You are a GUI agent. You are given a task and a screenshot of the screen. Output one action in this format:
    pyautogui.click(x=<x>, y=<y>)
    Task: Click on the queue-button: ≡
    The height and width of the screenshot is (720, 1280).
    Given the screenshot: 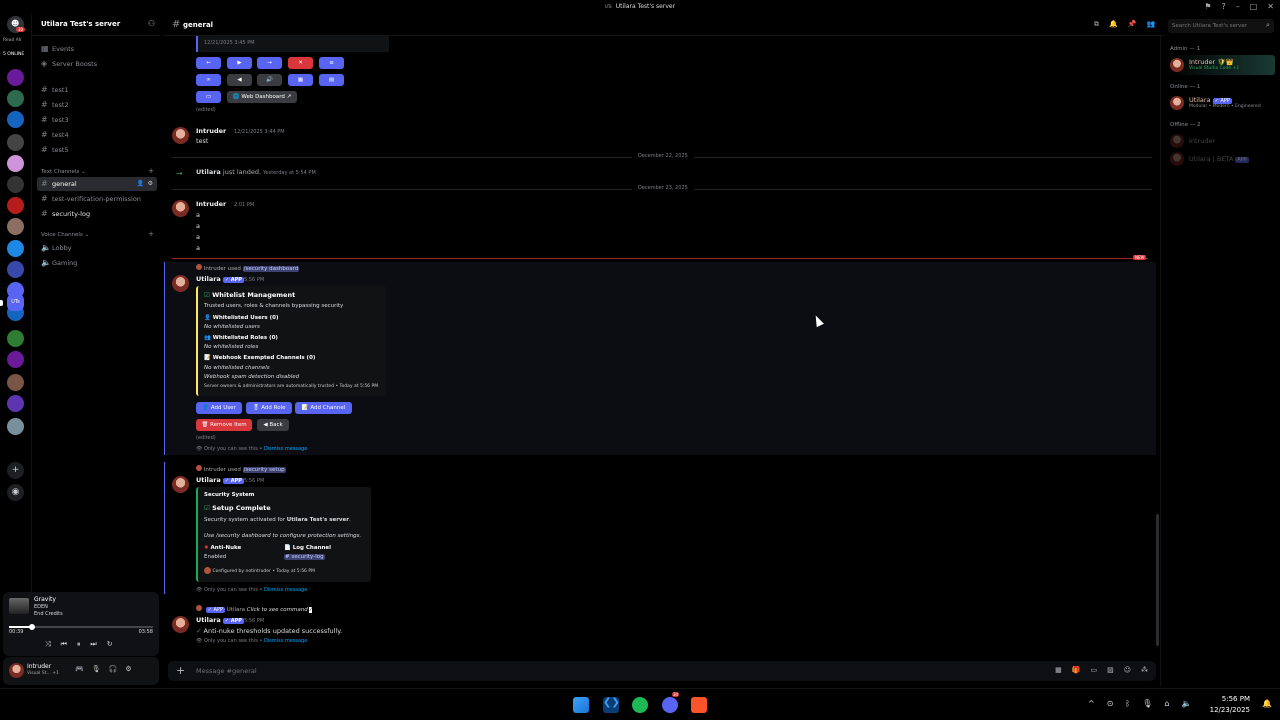 What is the action you would take?
    pyautogui.click(x=331, y=63)
    